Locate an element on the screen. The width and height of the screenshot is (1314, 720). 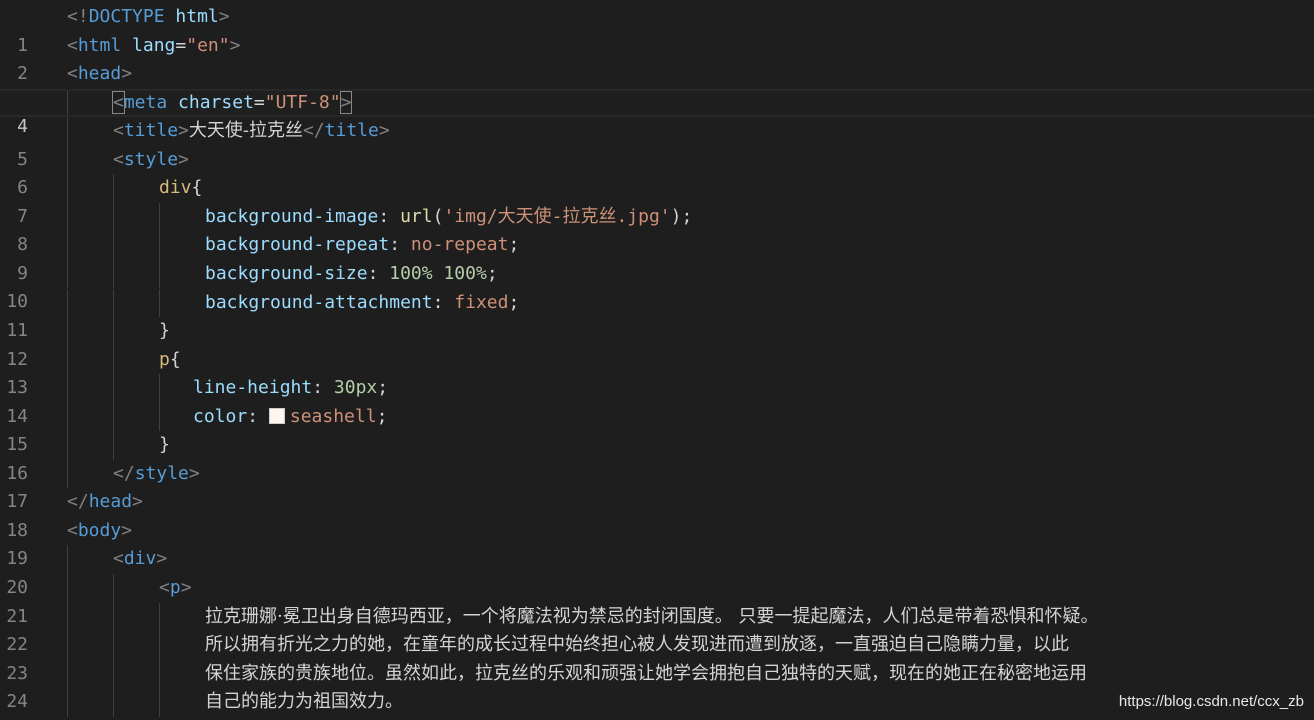
code-line-5: 5 <title>大天使-拉克丝</title> is located at coordinates (657, 143).